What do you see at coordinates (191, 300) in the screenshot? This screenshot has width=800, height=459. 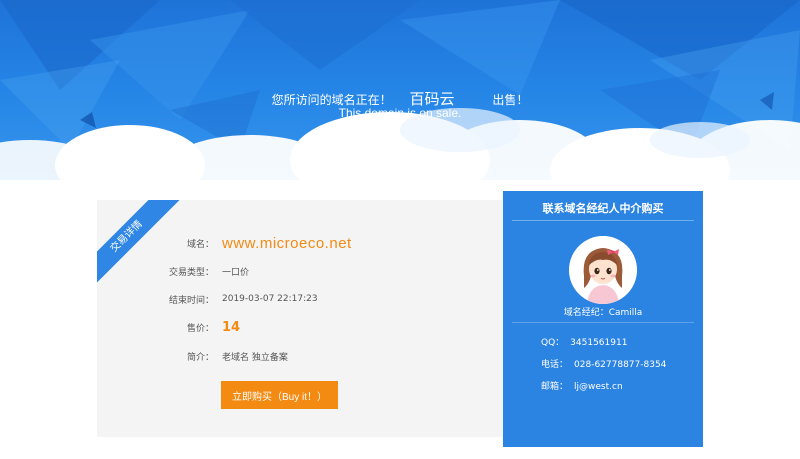 I see `end-time-label: 结束时间：` at bounding box center [191, 300].